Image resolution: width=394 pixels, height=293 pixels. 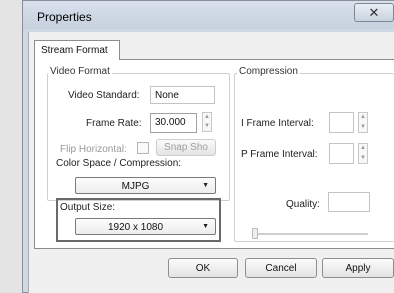 I want to click on compression-title: Compression, so click(x=268, y=71).